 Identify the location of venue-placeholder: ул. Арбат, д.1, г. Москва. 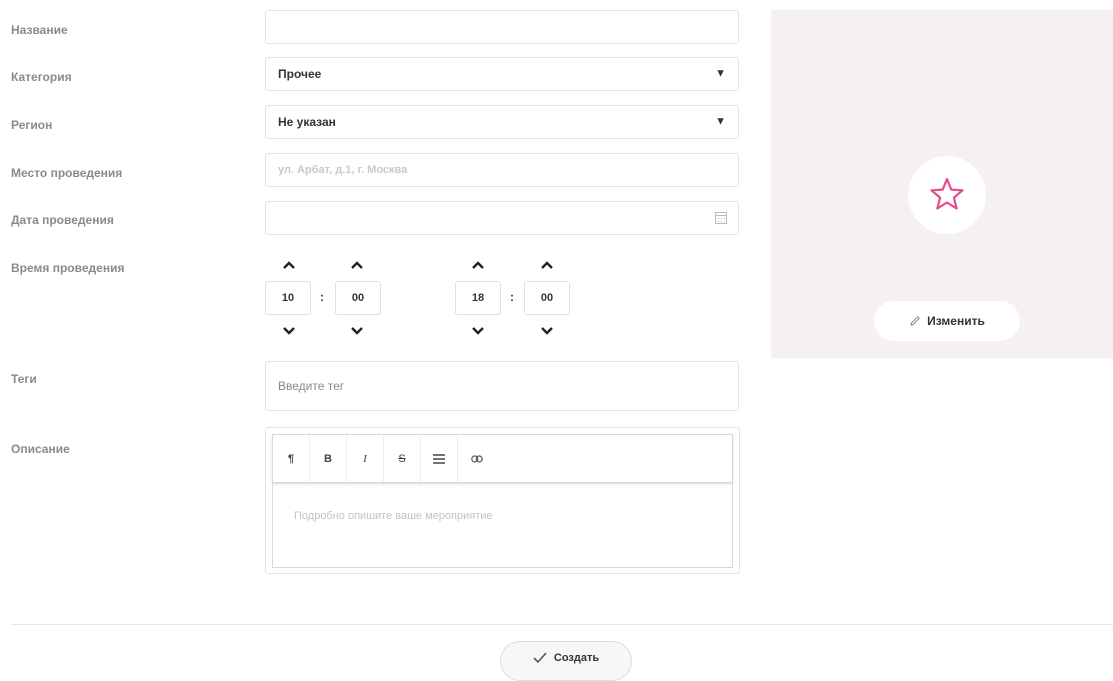
(343, 170).